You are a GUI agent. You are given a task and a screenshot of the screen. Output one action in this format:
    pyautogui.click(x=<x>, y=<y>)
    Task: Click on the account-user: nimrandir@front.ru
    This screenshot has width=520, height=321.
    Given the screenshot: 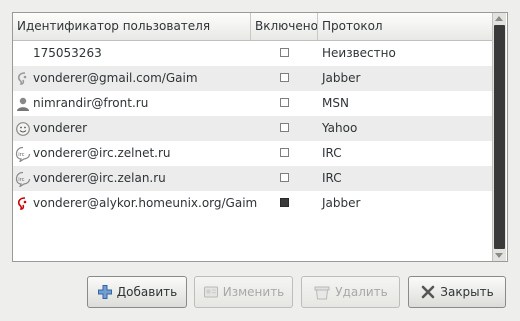 What is the action you would take?
    pyautogui.click(x=91, y=103)
    